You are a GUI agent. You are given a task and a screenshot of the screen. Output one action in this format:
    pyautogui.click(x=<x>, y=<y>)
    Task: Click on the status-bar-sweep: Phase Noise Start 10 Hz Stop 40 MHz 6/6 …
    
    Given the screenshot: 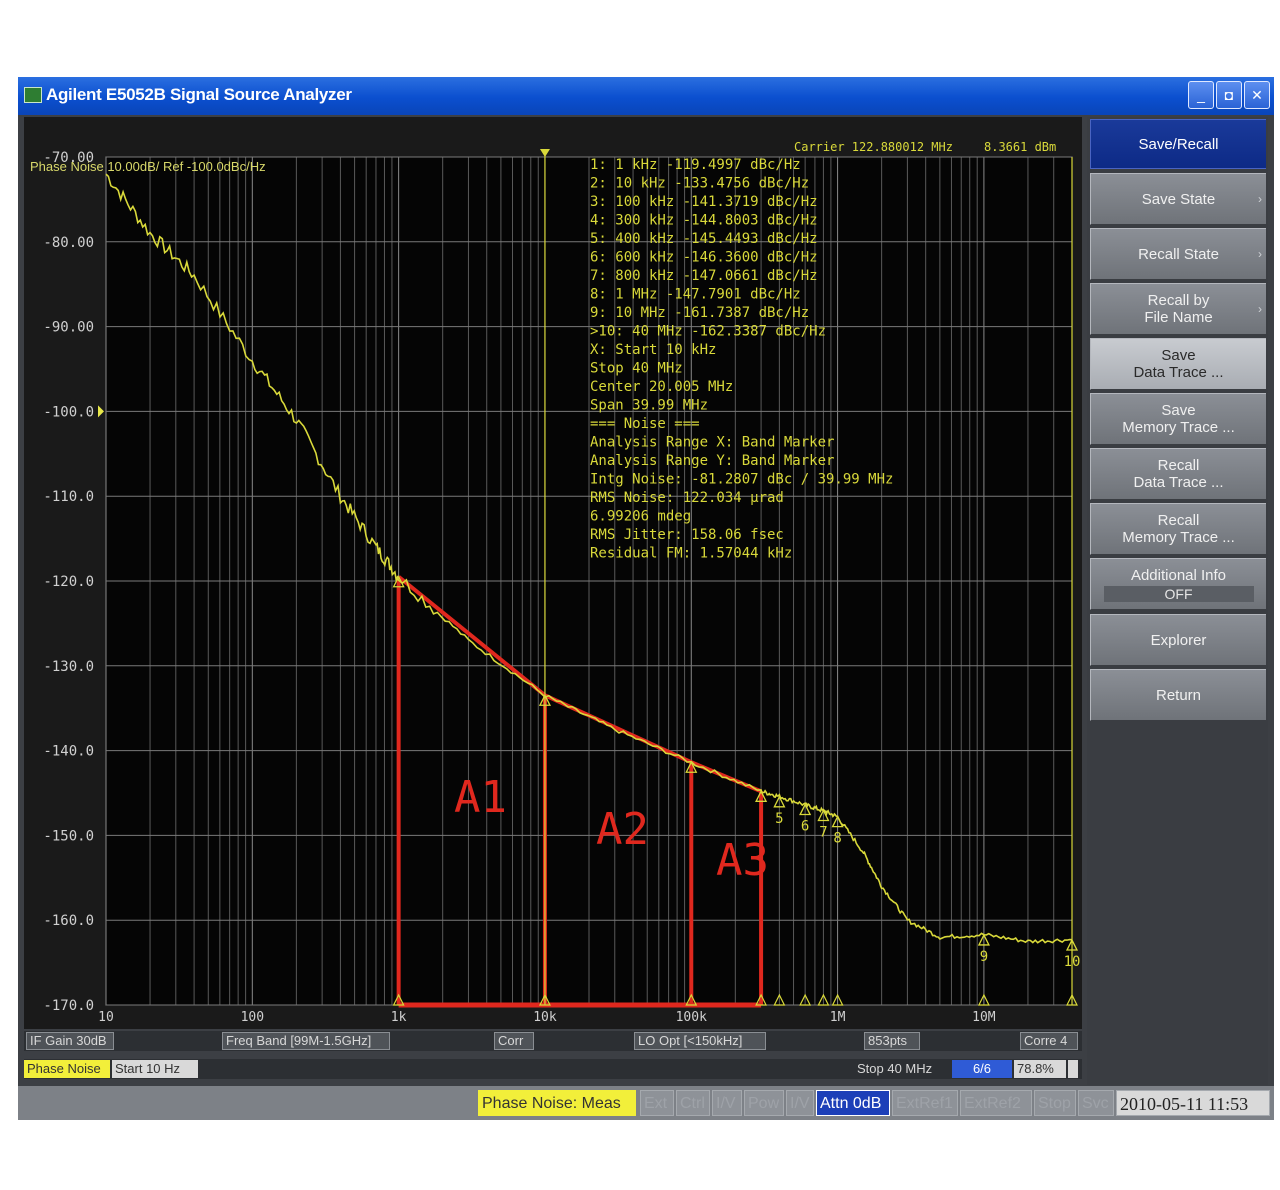 What is the action you would take?
    pyautogui.click(x=553, y=1069)
    